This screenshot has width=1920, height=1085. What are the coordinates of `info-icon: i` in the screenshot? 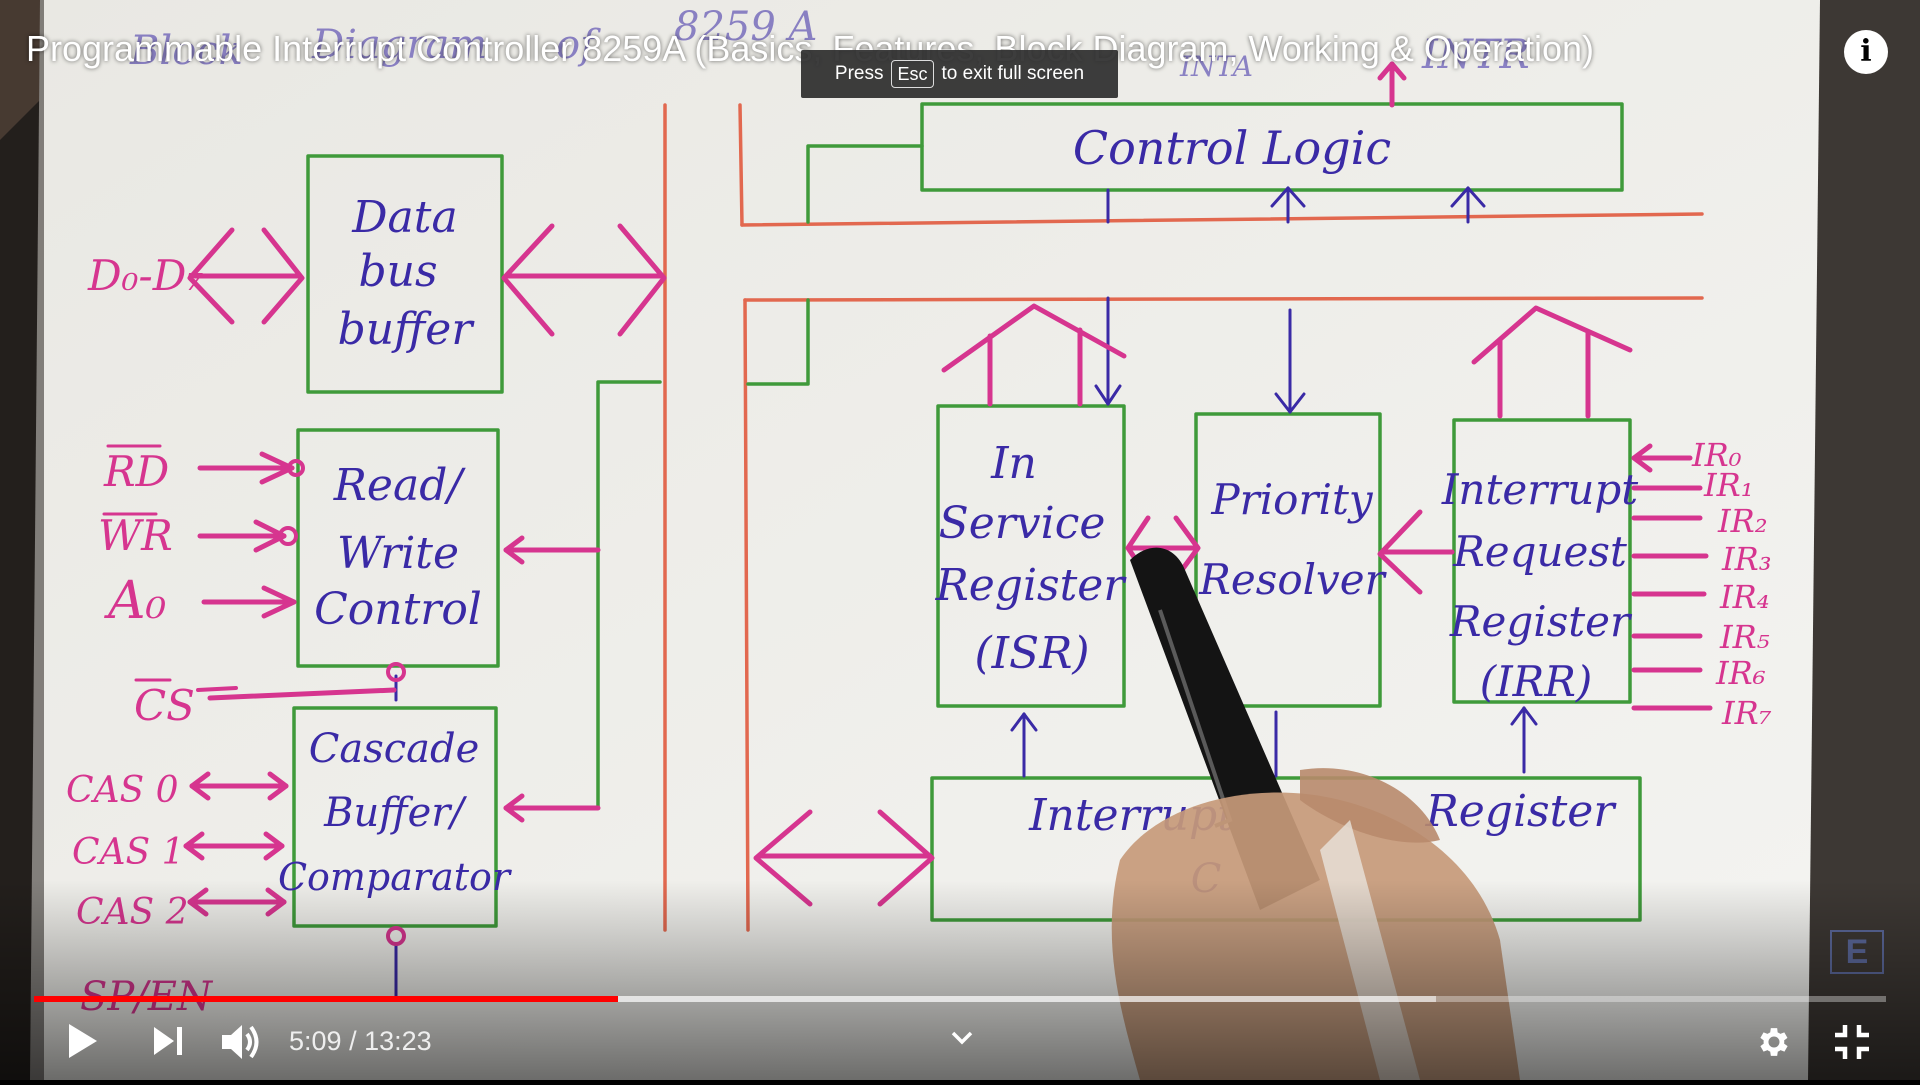 It's located at (1866, 52).